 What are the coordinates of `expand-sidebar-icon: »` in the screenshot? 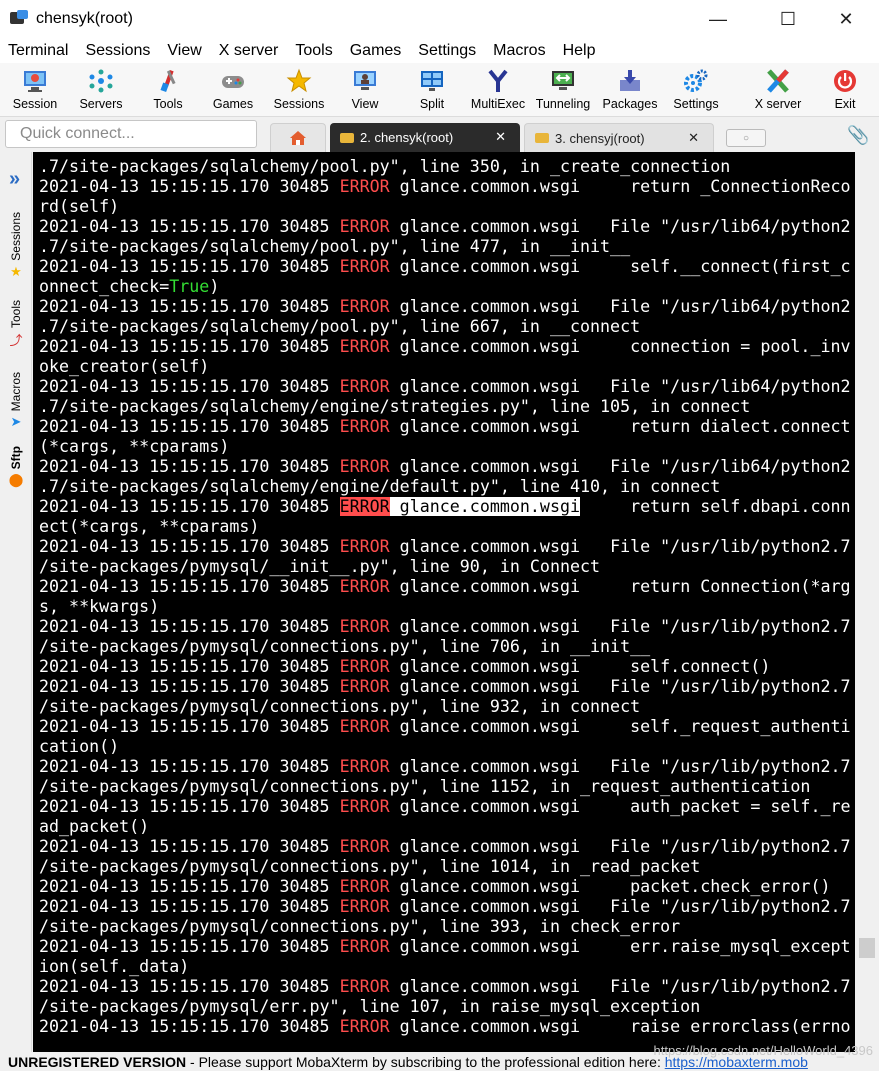 It's located at (14, 179).